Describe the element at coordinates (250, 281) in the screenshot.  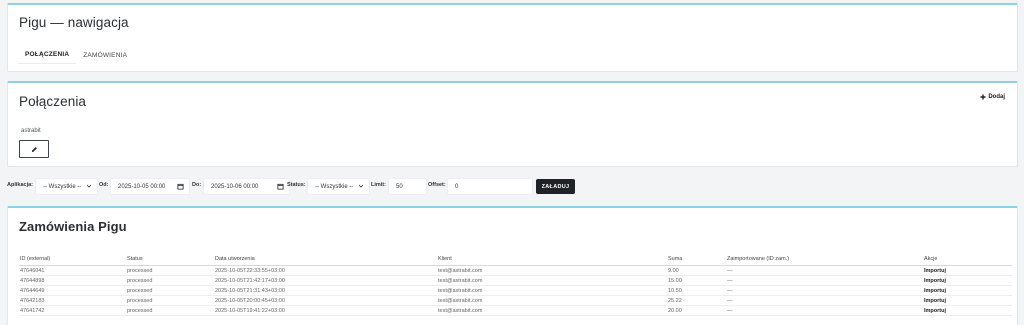
I see `order-date: 2025-10-05T21:42:17+03:00` at that location.